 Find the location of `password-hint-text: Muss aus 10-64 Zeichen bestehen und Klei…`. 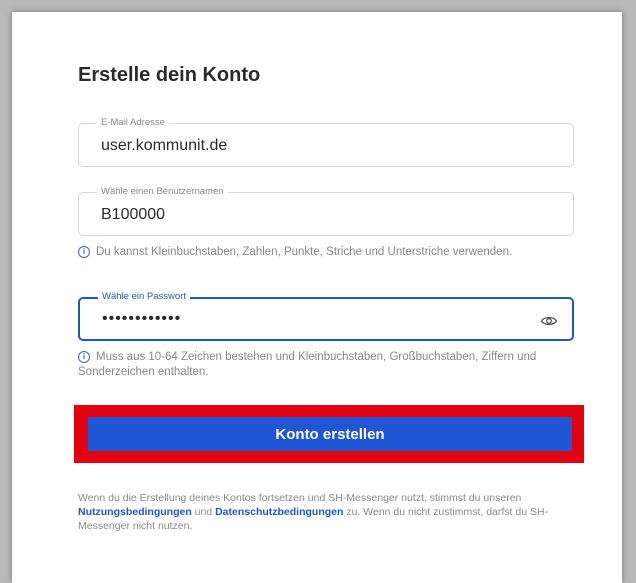

password-hint-text: Muss aus 10-64 Zeichen bestehen und Klei… is located at coordinates (307, 364).